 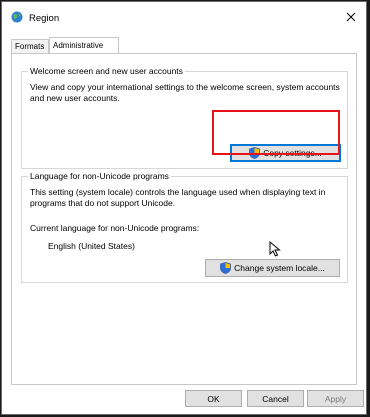 I want to click on window-title: Region, so click(x=44, y=18).